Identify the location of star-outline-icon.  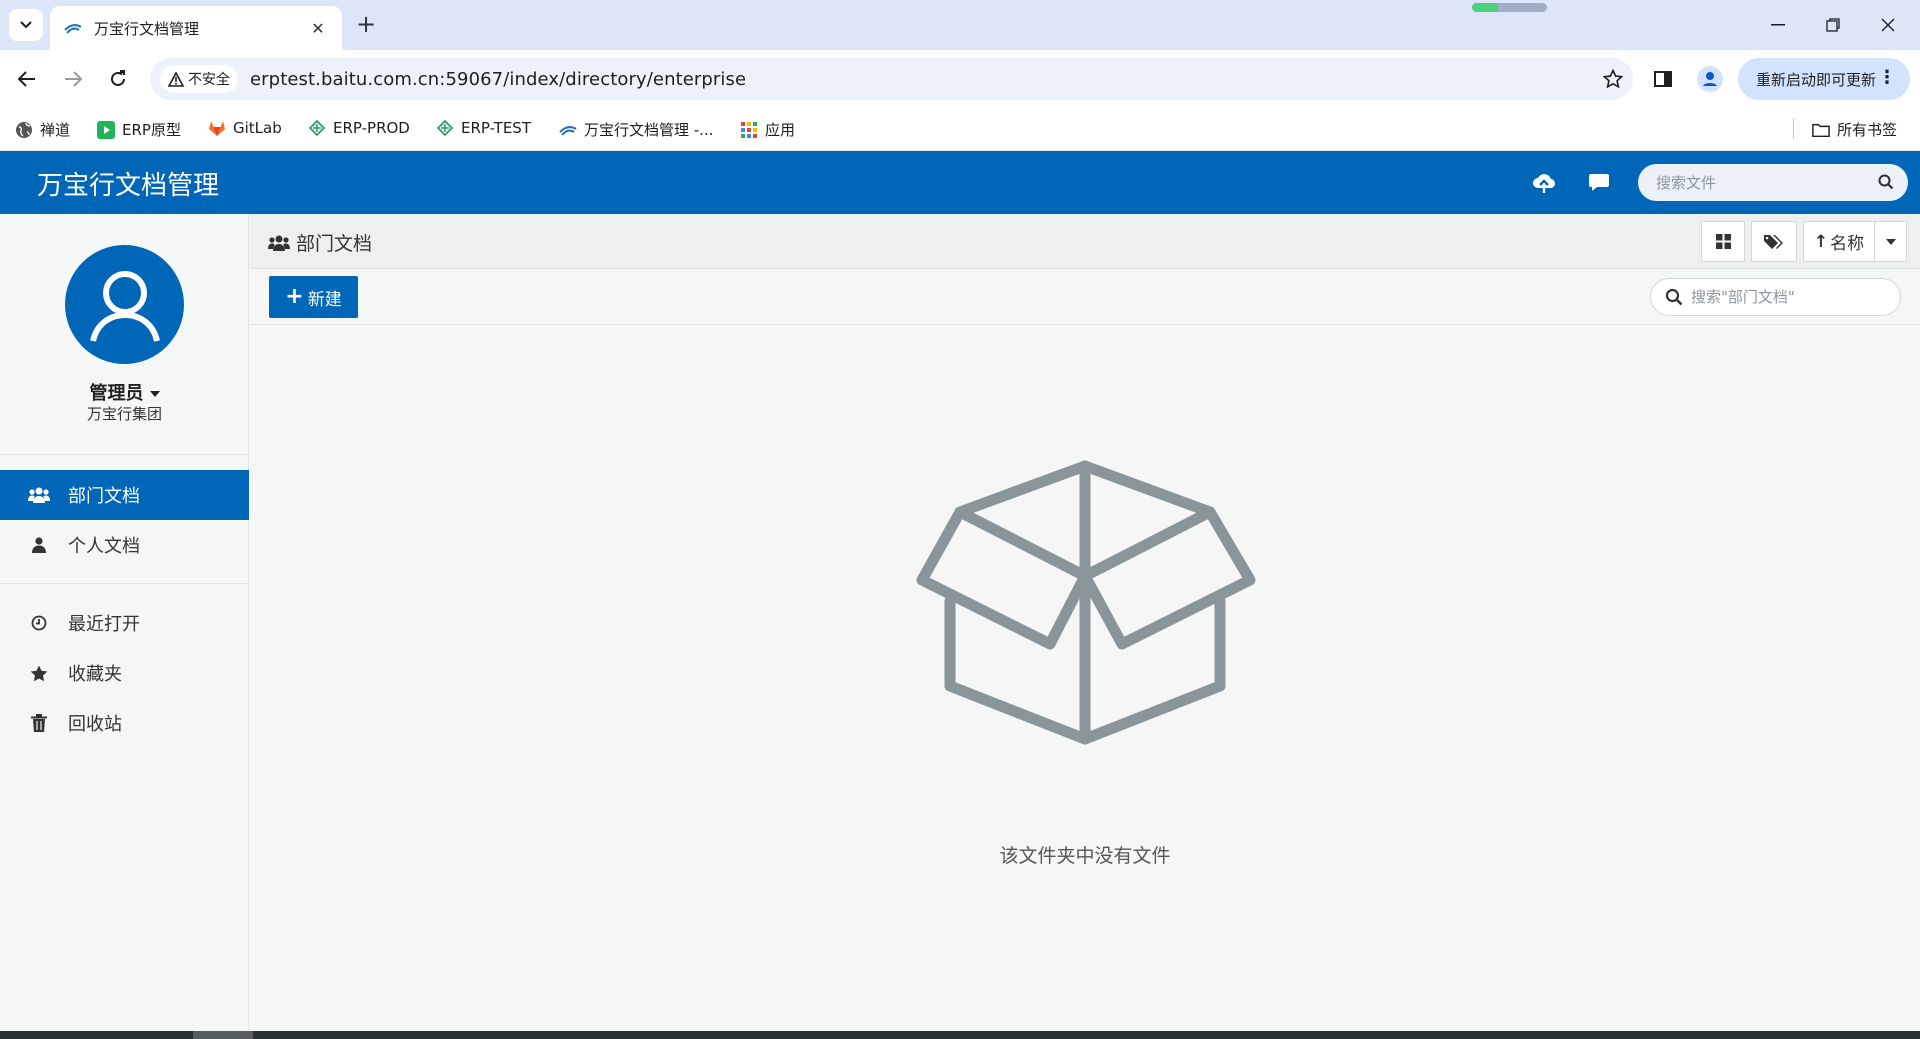
(1613, 79).